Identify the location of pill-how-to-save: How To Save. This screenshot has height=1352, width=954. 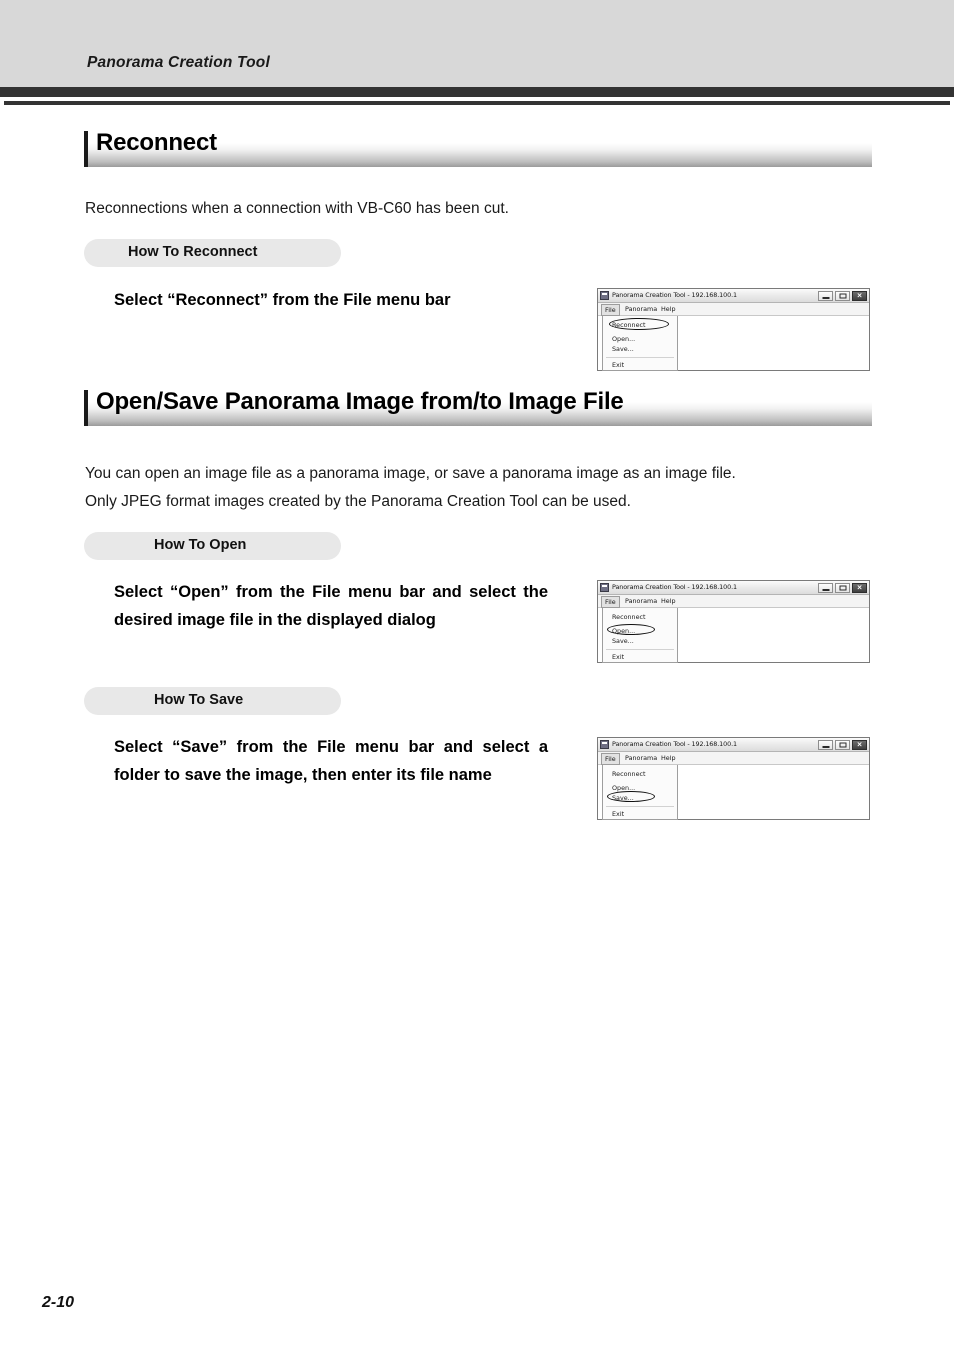
(212, 701).